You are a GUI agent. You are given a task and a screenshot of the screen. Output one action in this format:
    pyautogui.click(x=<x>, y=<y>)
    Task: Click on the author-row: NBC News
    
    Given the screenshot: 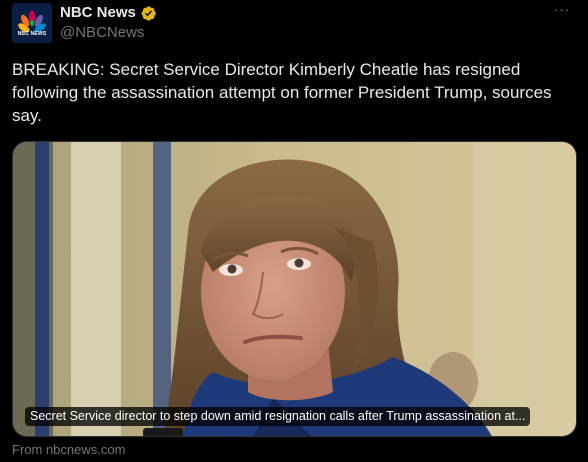 What is the action you would take?
    pyautogui.click(x=108, y=13)
    